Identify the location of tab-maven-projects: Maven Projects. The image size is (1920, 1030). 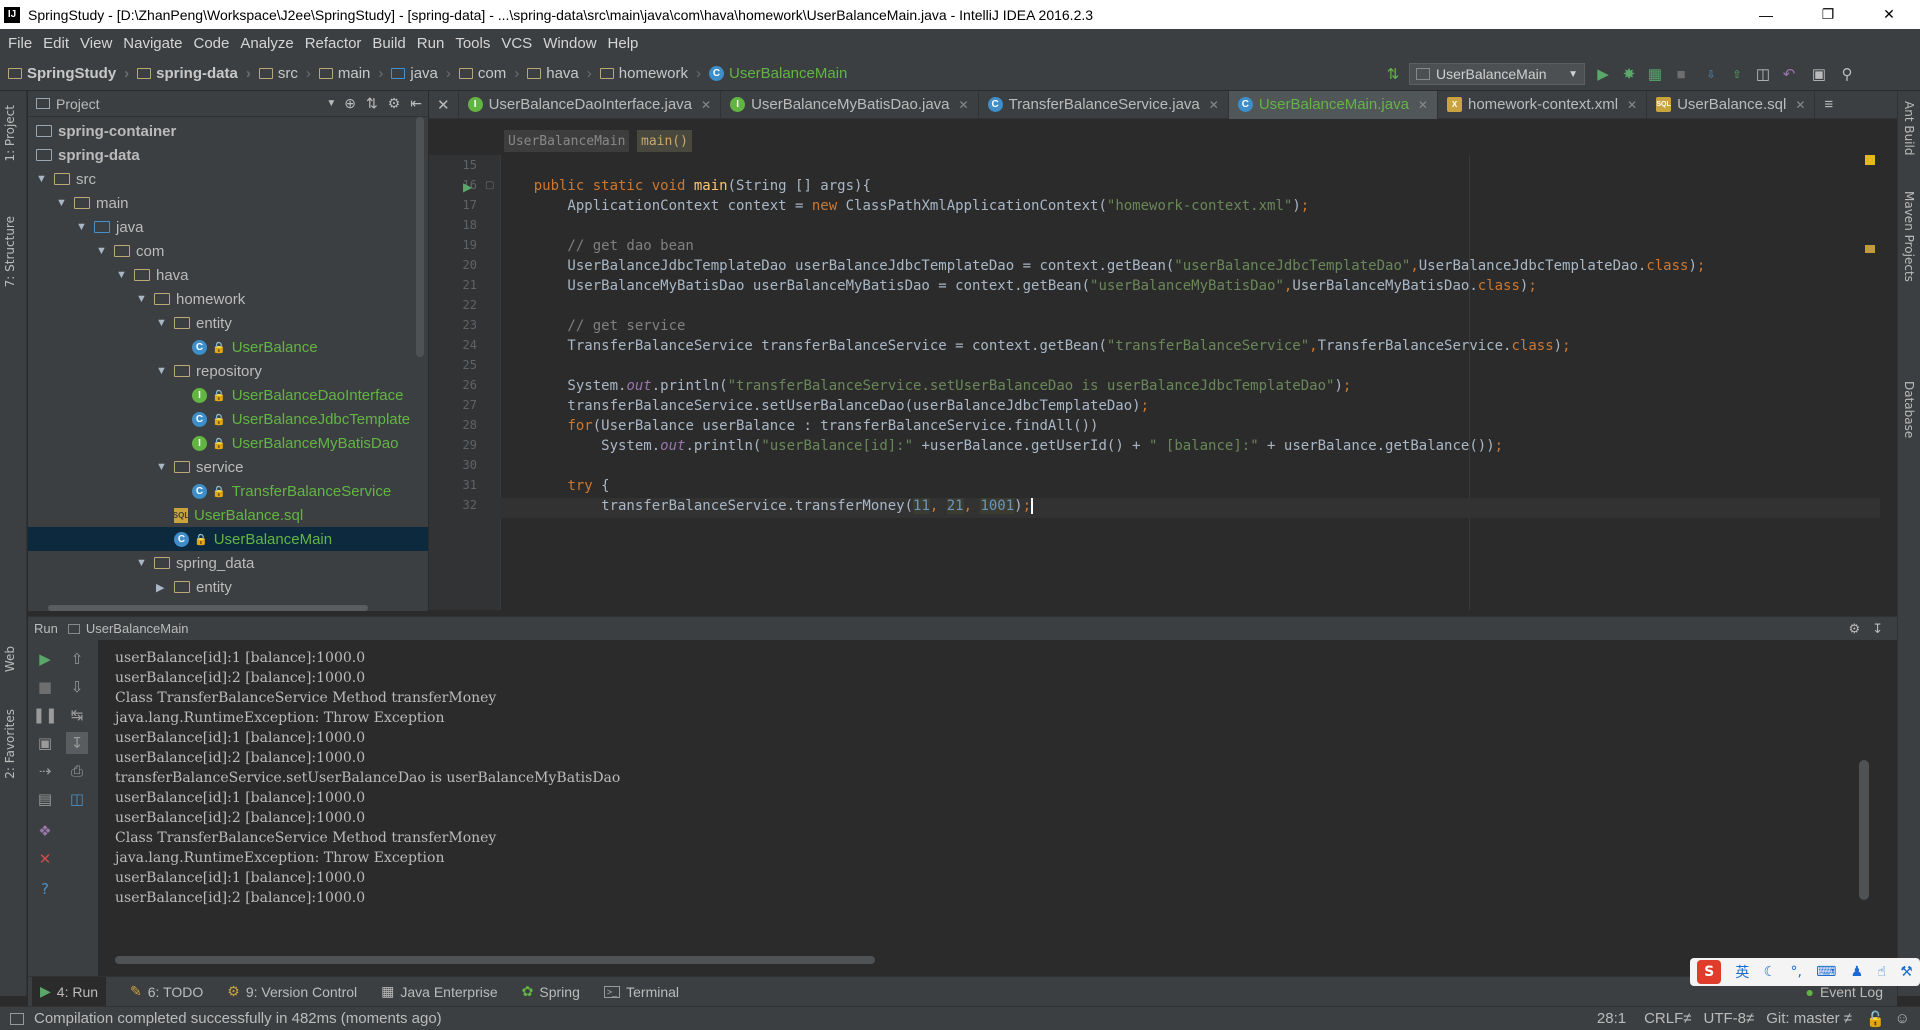
(1909, 236).